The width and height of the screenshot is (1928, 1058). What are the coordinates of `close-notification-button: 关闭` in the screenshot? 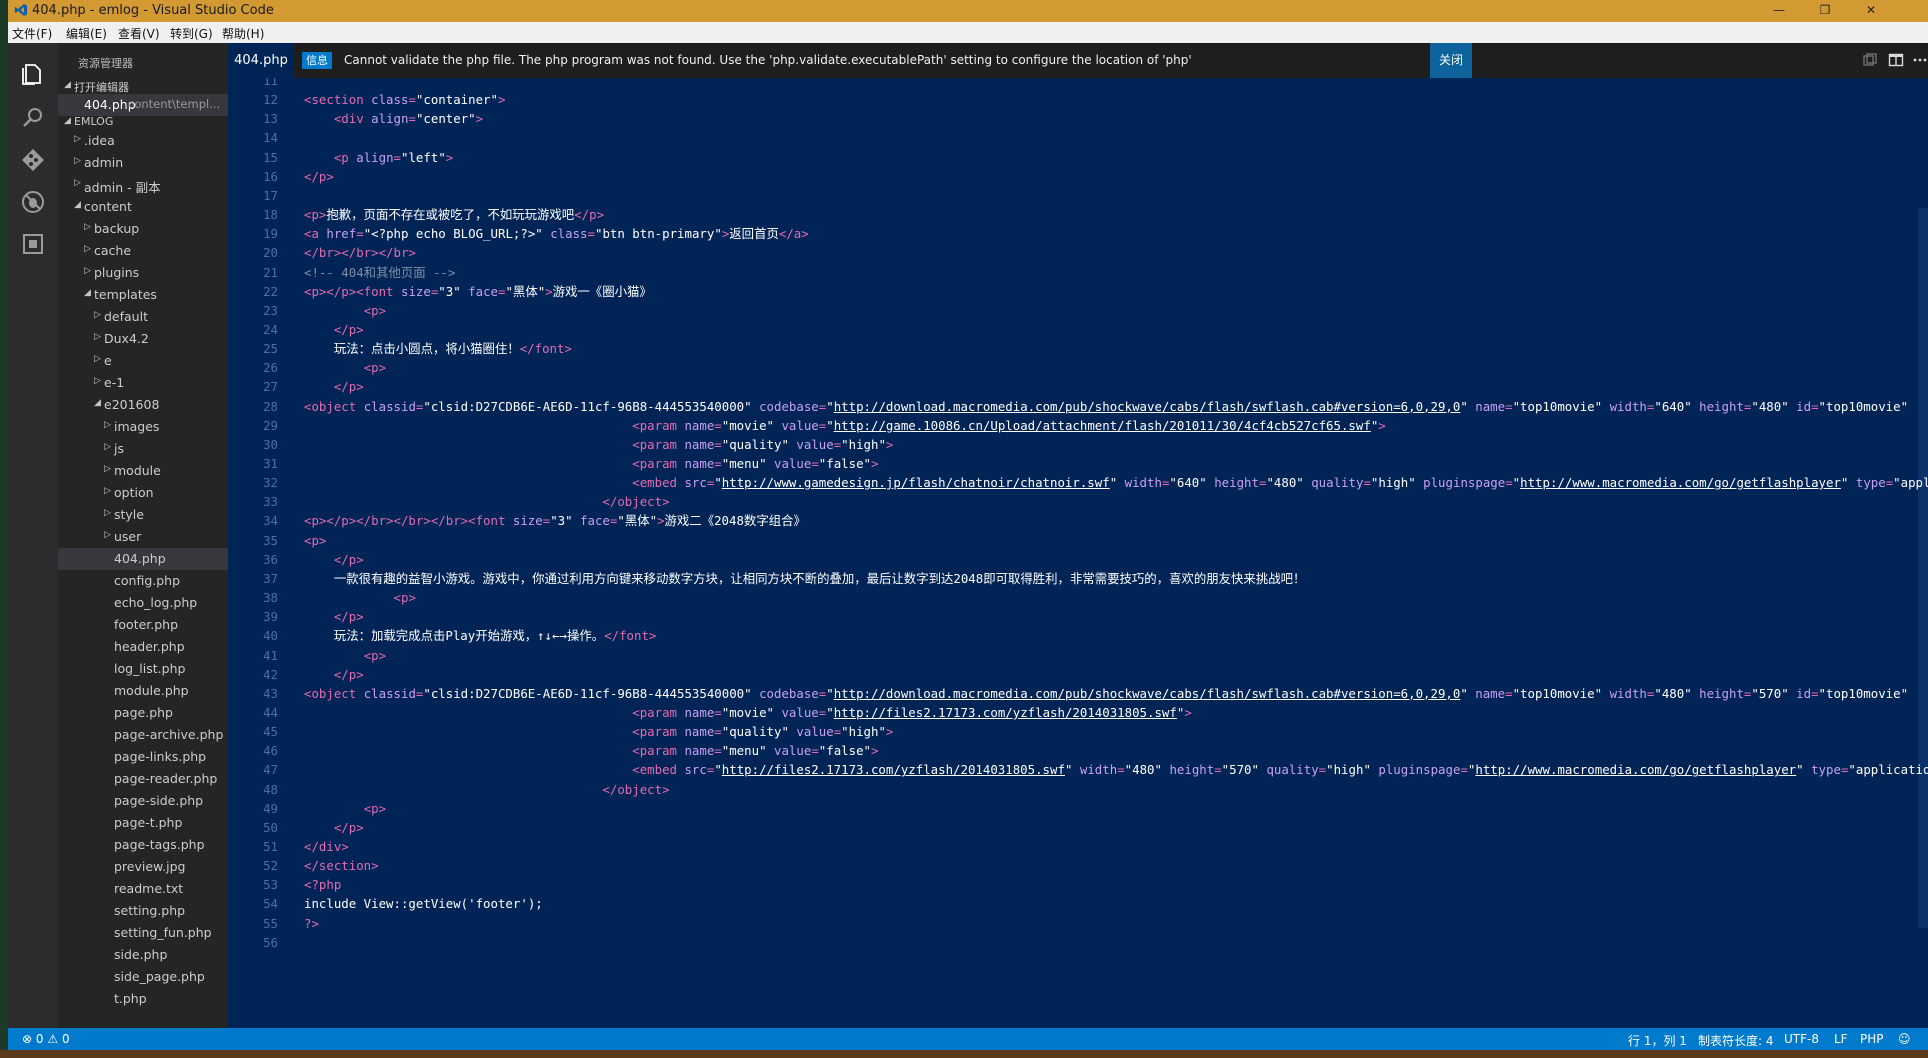 It's located at (1451, 60).